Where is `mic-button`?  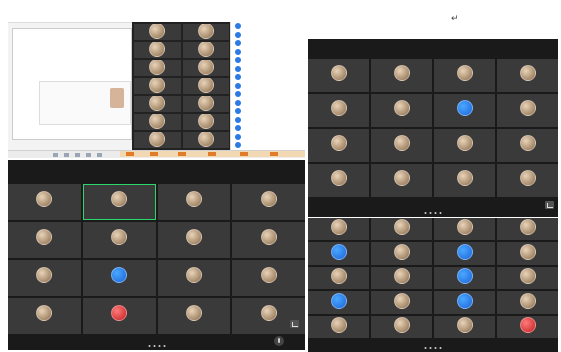
mic-button is located at coordinates (279, 341).